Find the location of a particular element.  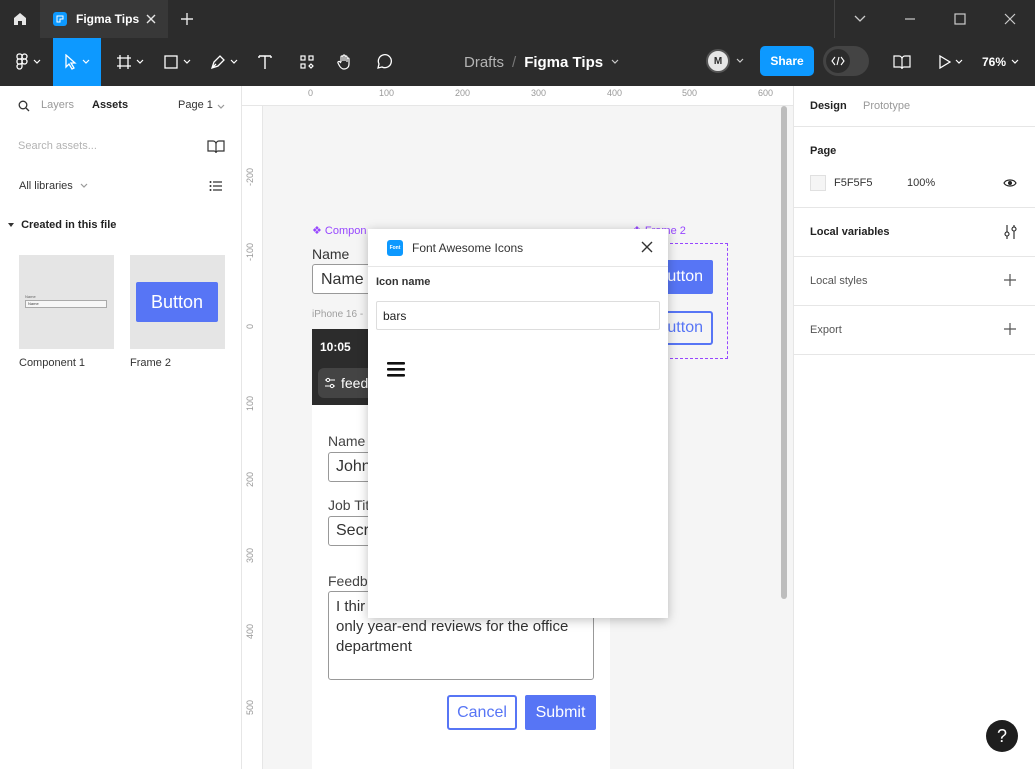

phone-name-label: Name is located at coordinates (347, 441).